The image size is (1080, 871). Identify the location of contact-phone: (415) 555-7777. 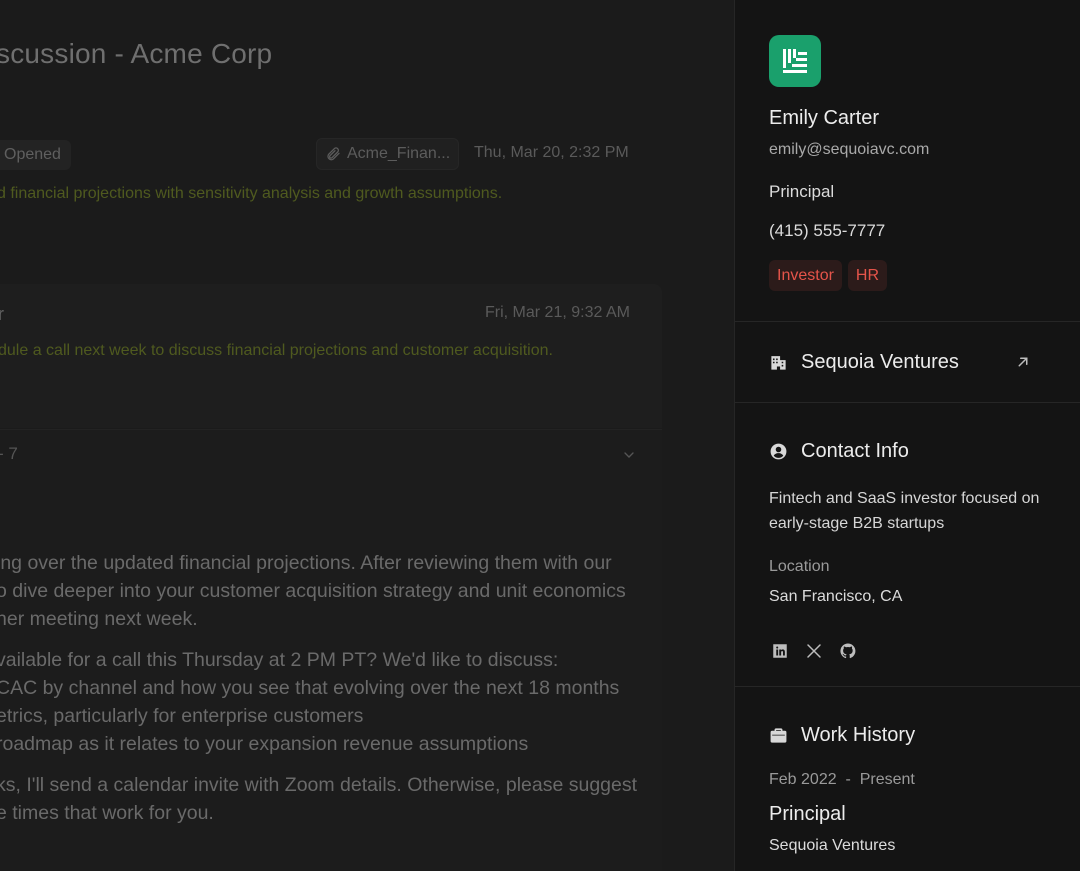
(827, 231).